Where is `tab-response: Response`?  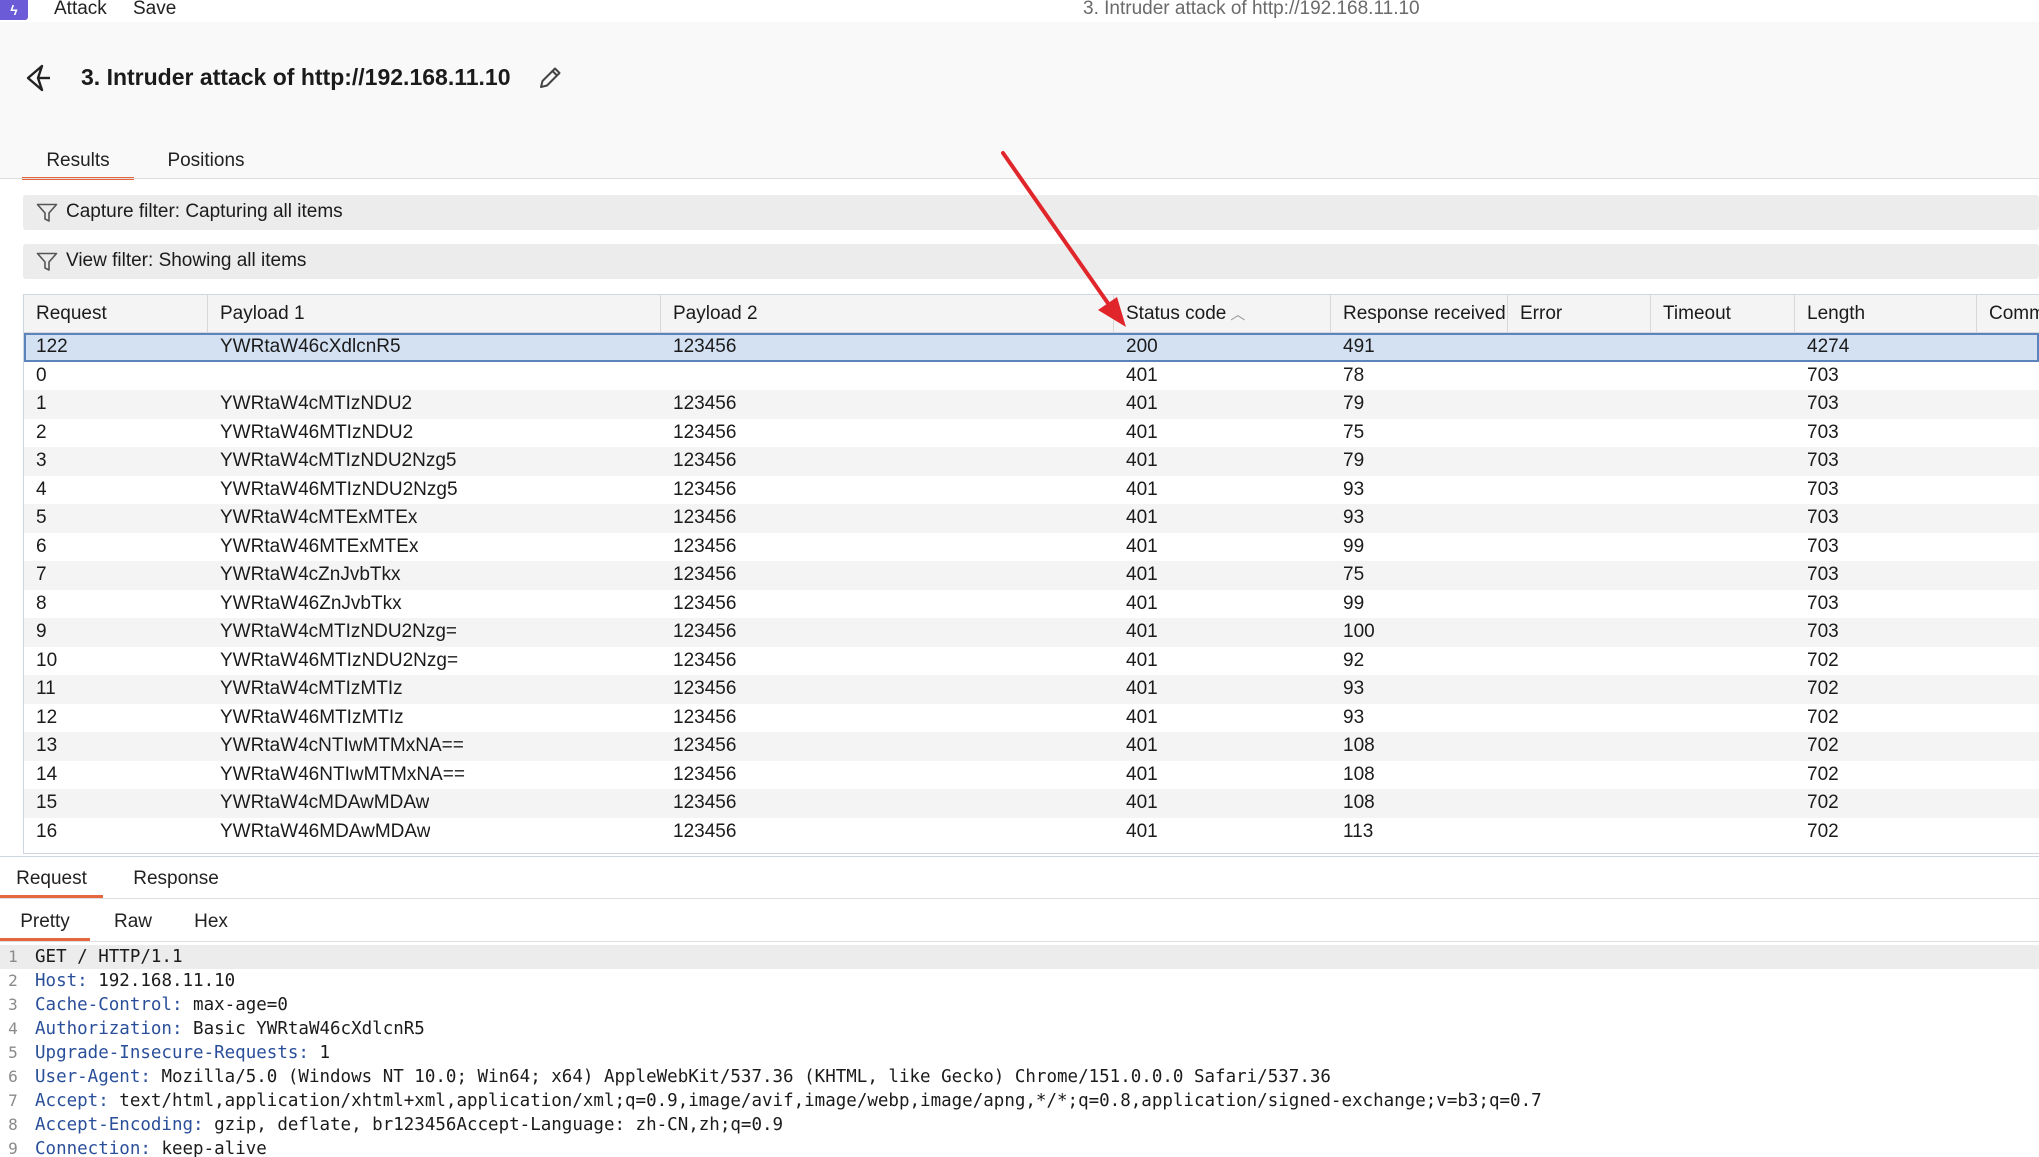
tab-response: Response is located at coordinates (176, 879).